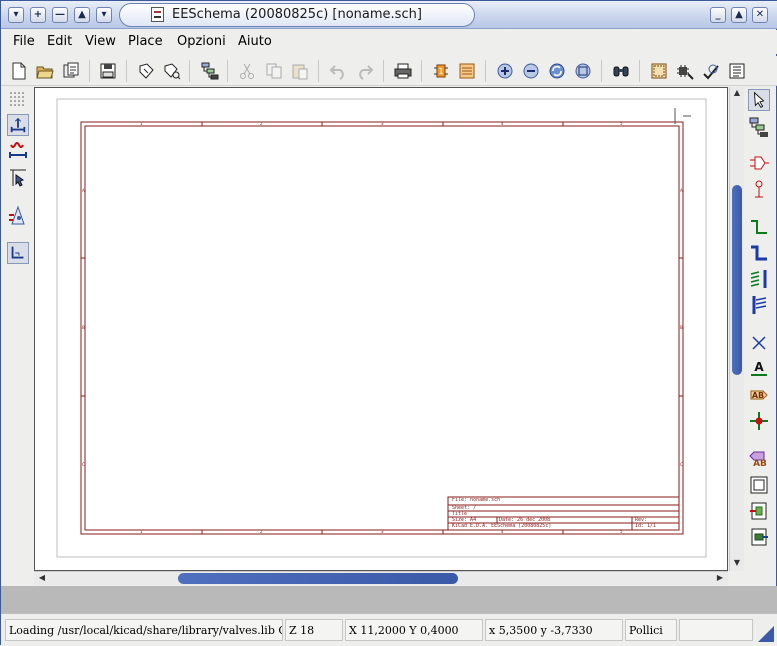  I want to click on menu-edit: Edit, so click(59, 41).